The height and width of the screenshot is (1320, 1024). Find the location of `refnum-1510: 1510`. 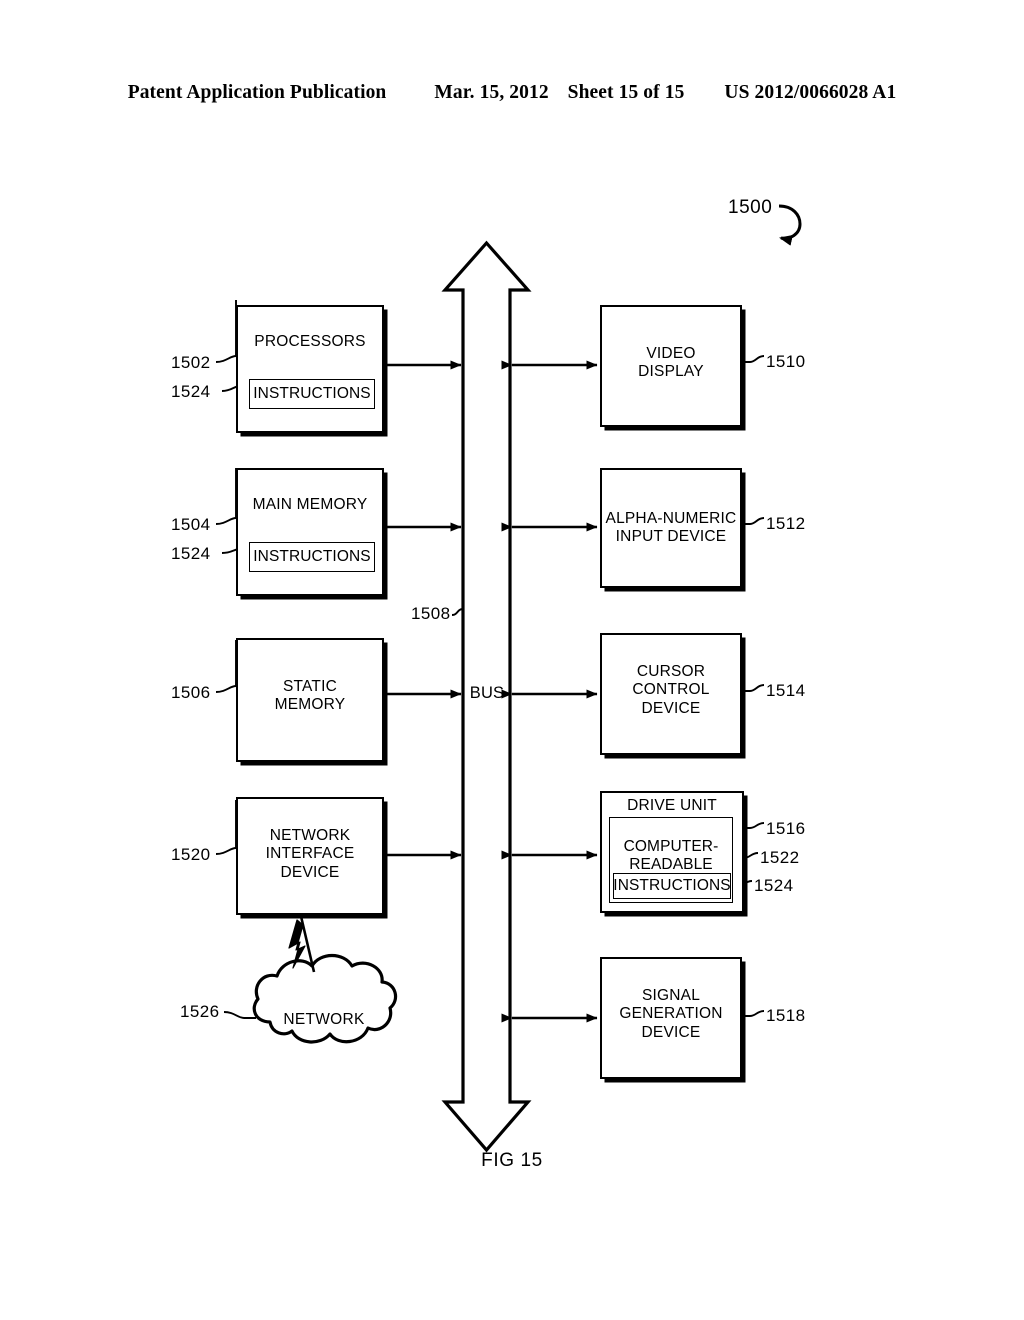

refnum-1510: 1510 is located at coordinates (786, 361).